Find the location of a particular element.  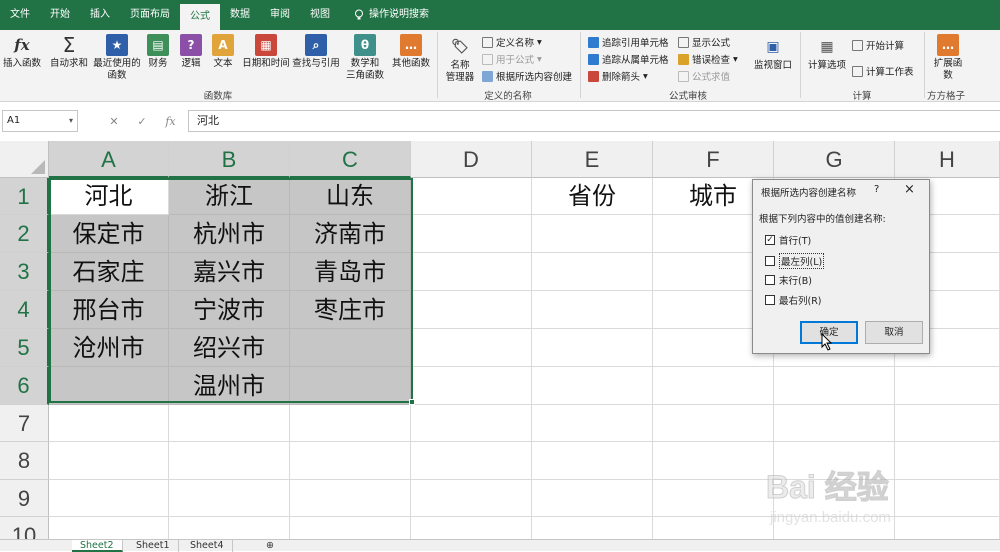

column-header-f: F is located at coordinates (713, 159).